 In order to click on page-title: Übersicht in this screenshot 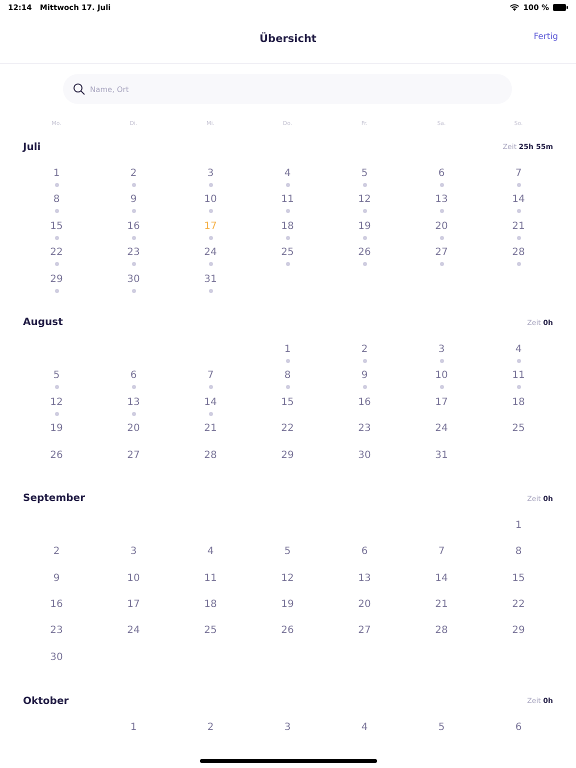, I will do `click(288, 38)`.